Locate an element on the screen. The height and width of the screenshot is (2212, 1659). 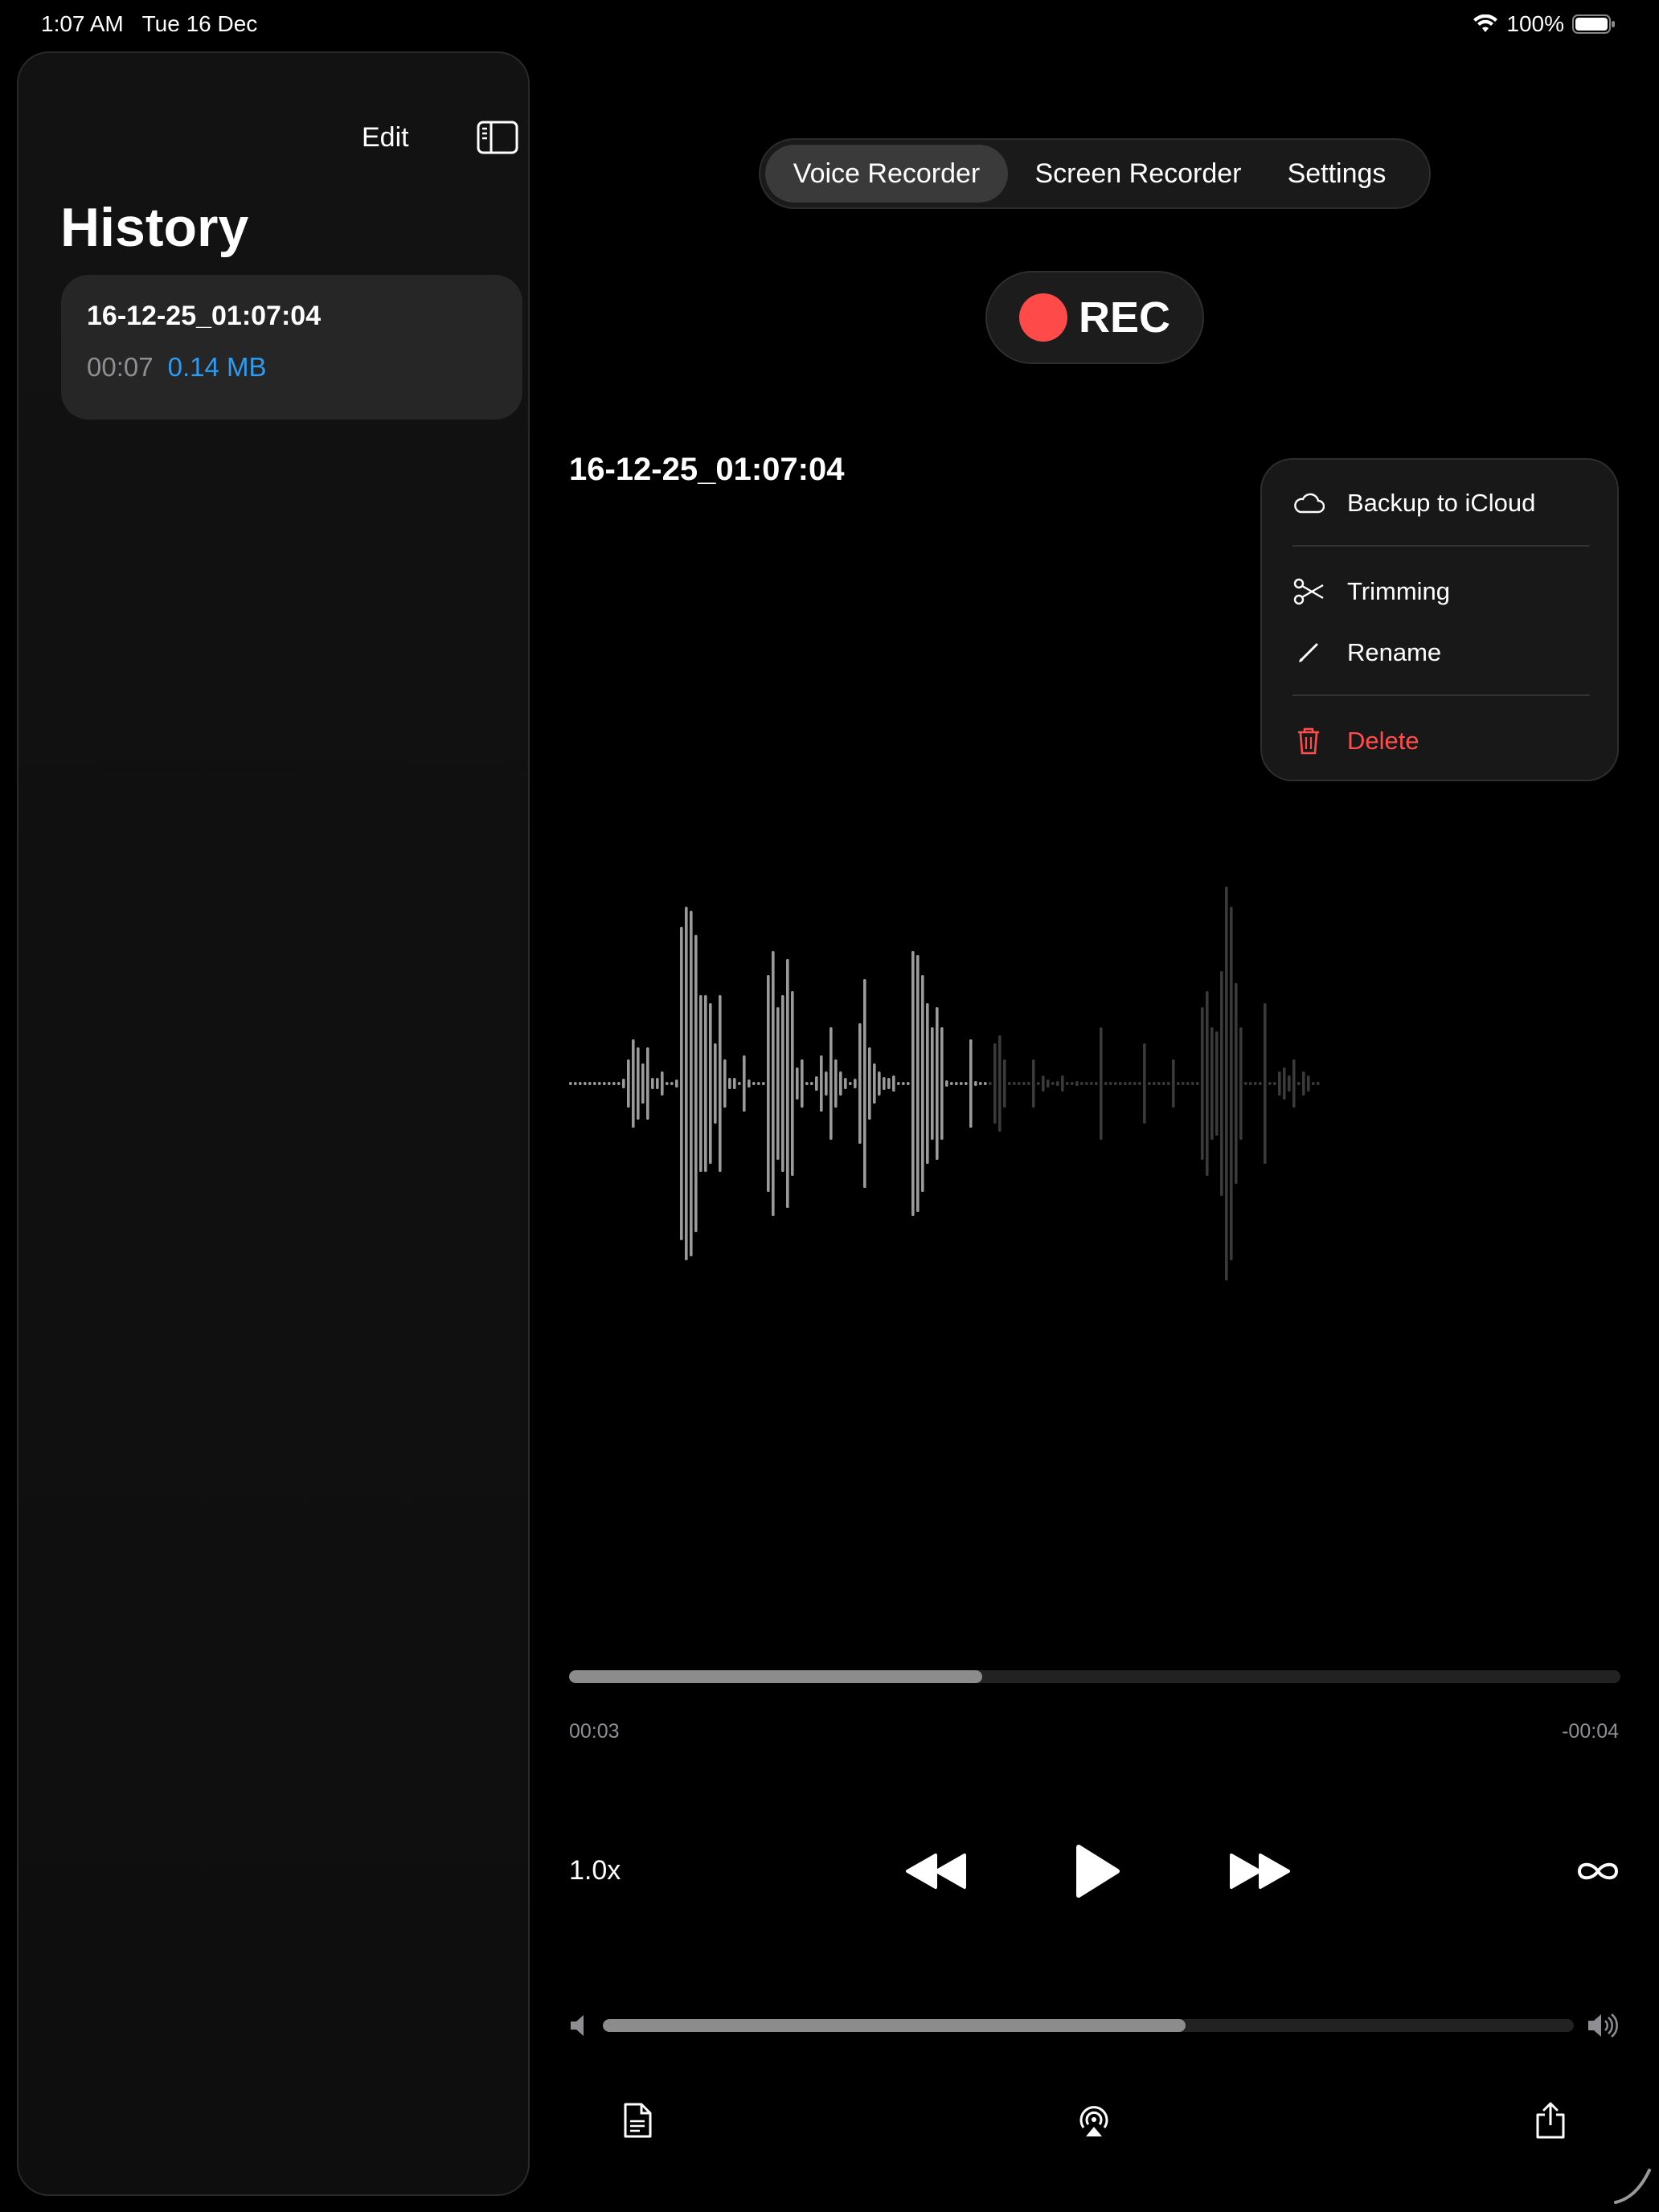
scissors-icon is located at coordinates (1308, 591).